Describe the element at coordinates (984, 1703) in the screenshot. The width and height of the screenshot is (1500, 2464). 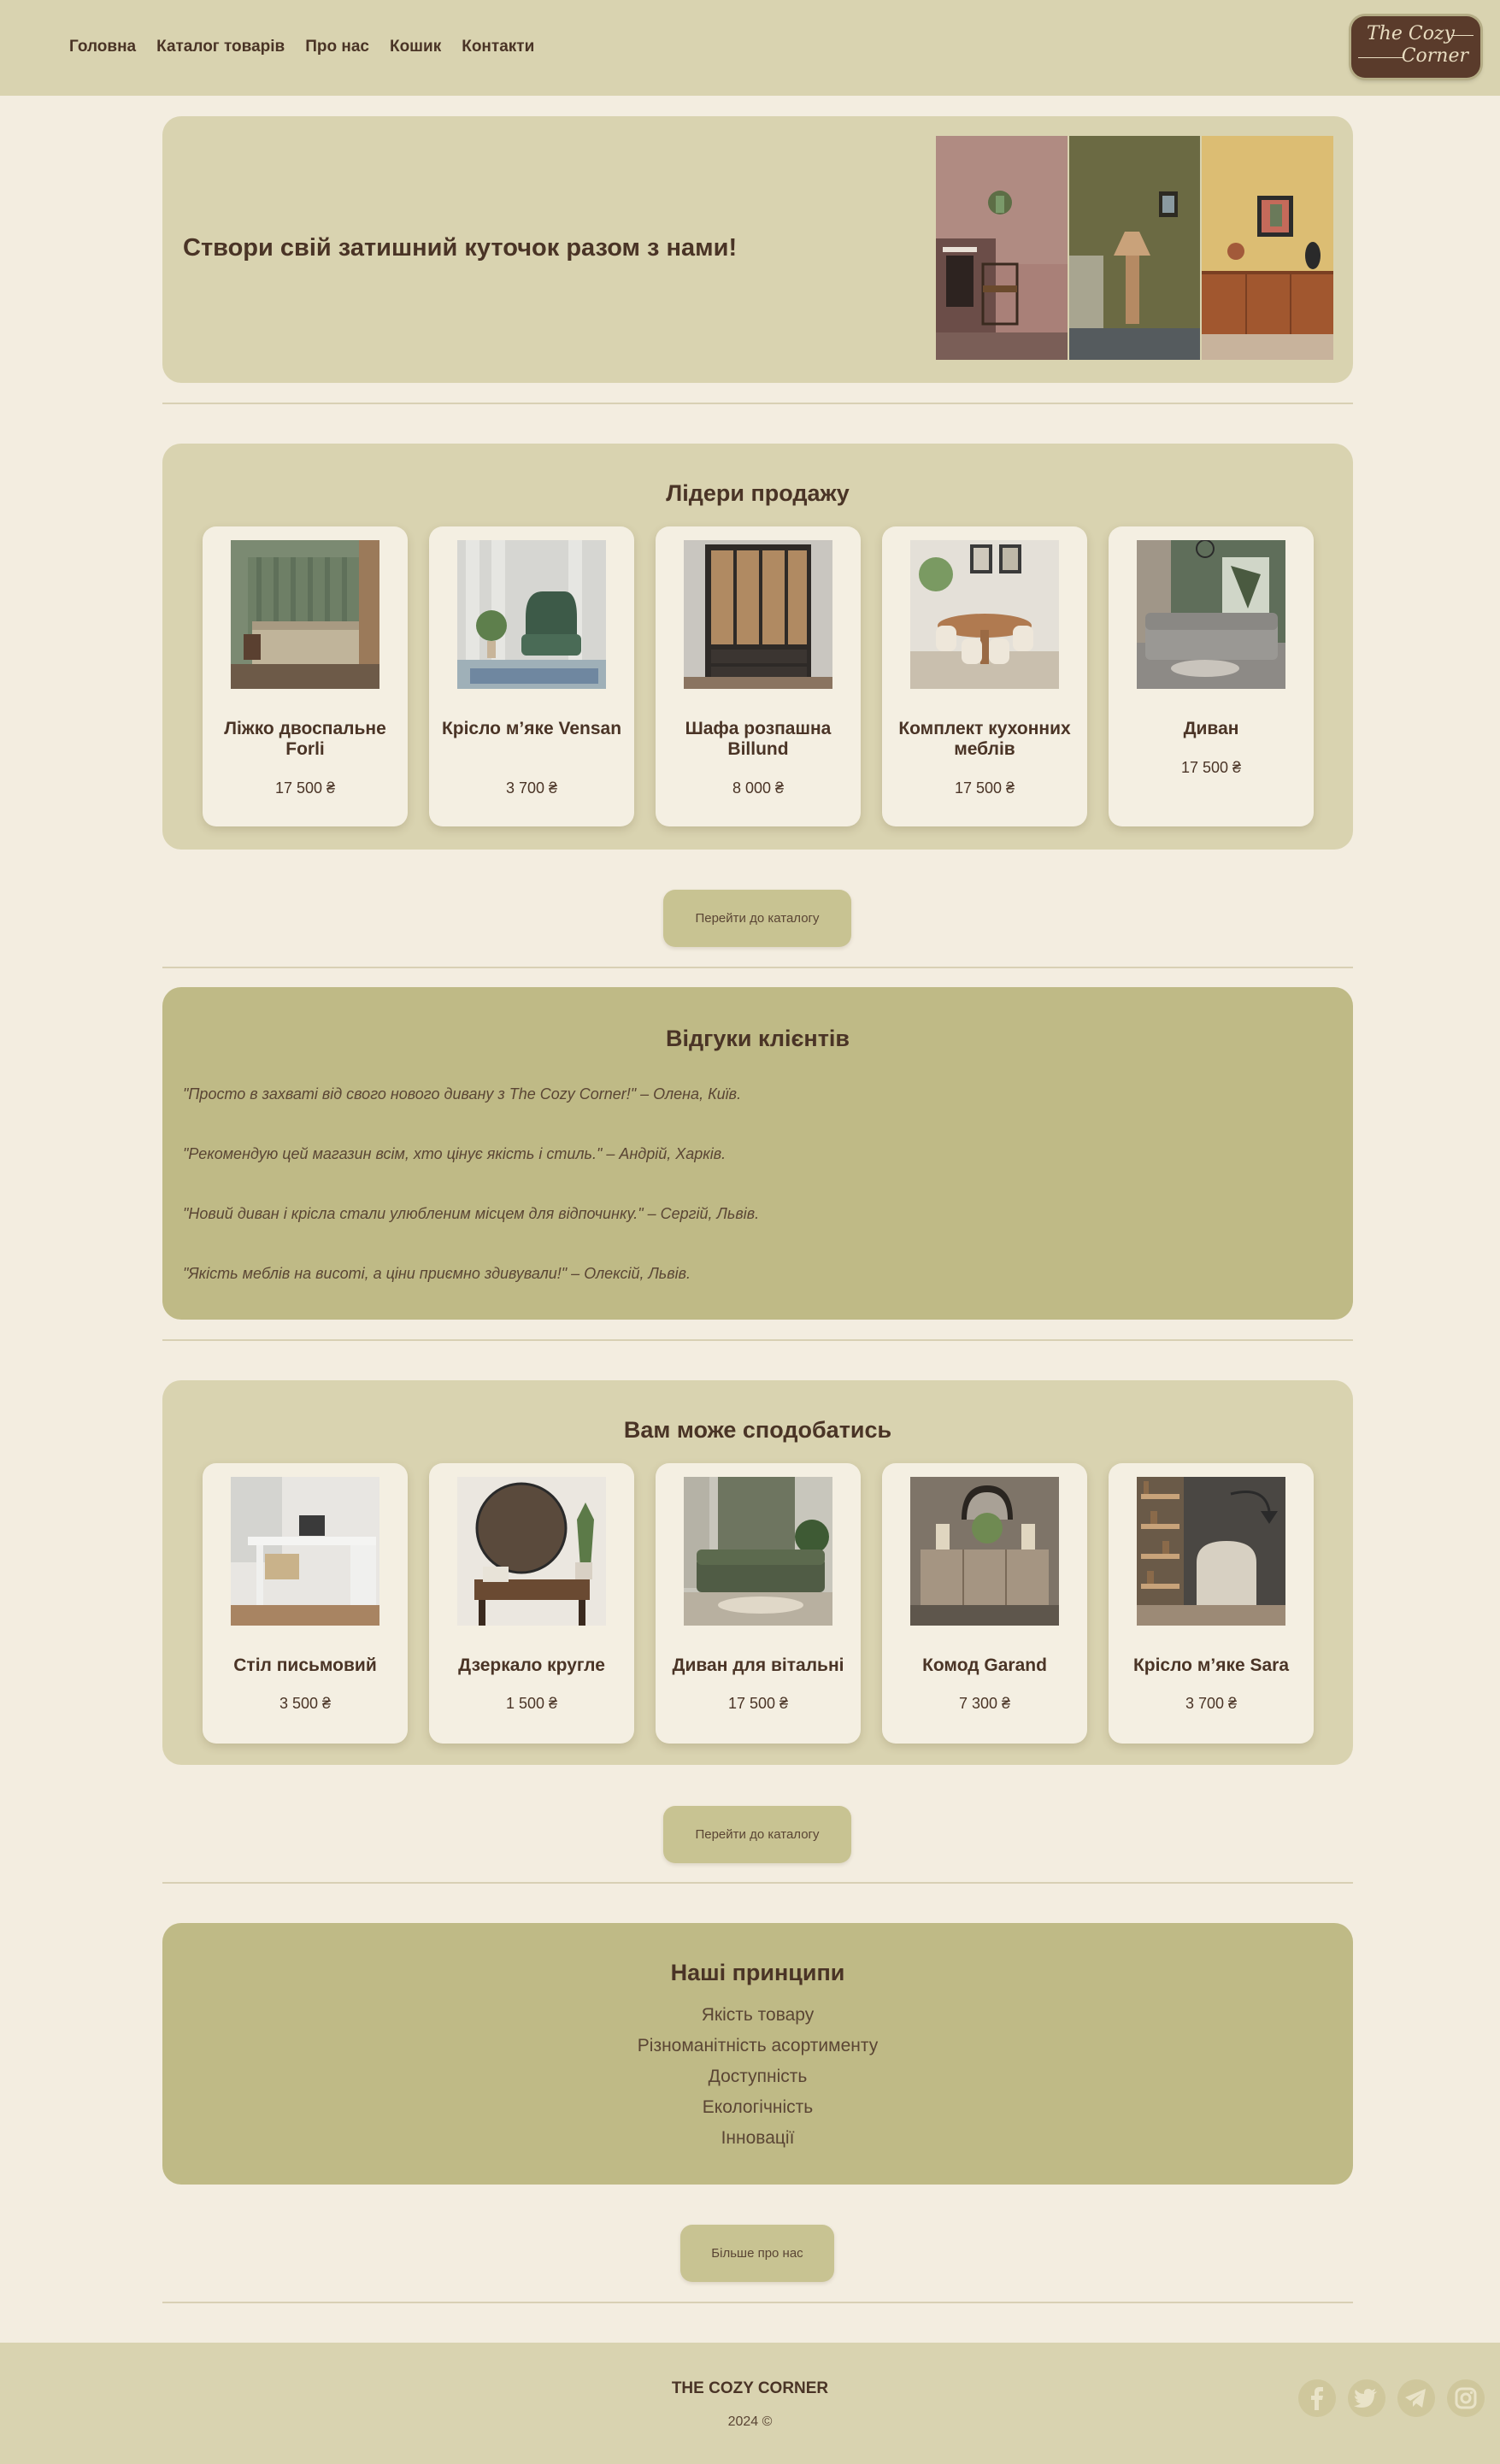
I see `product-price: 7 300 ₴` at that location.